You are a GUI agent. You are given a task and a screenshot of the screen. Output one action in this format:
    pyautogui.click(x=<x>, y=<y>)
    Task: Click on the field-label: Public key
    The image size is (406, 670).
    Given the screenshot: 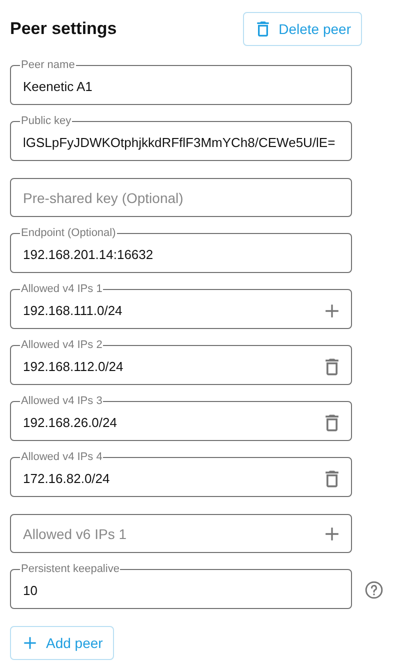 What is the action you would take?
    pyautogui.click(x=46, y=121)
    